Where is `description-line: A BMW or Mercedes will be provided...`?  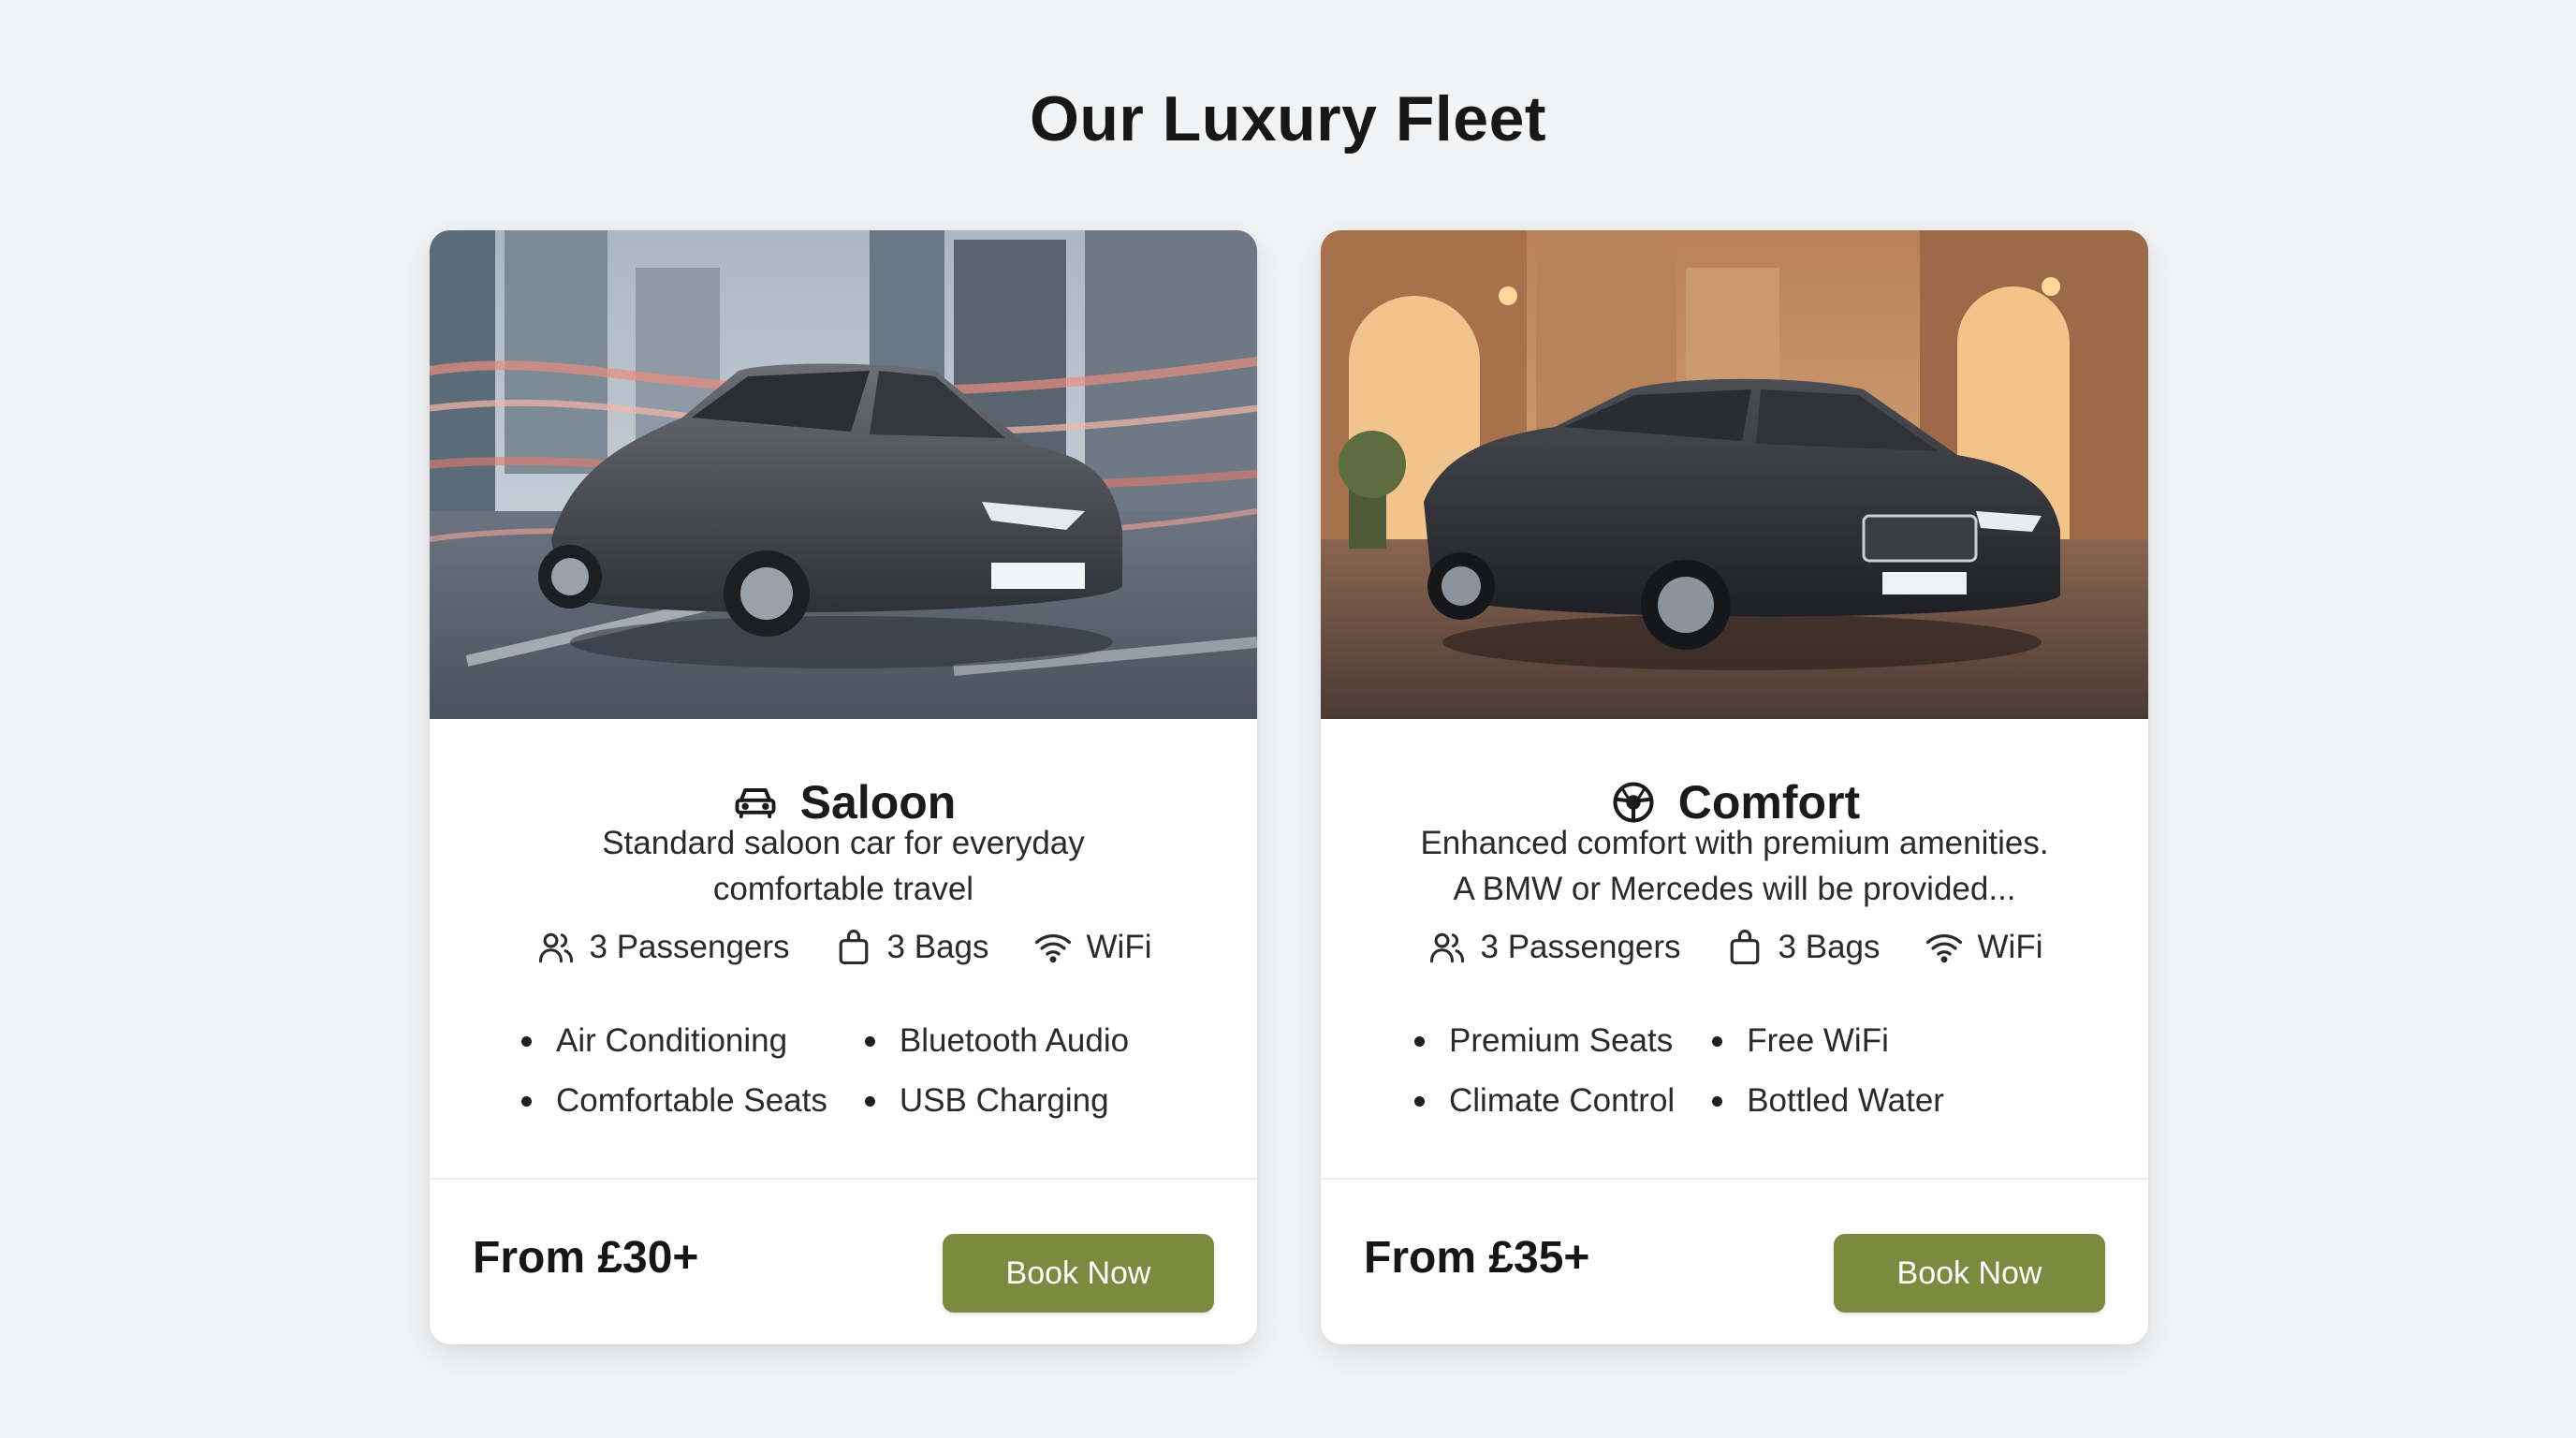
description-line: A BMW or Mercedes will be provided... is located at coordinates (1734, 889).